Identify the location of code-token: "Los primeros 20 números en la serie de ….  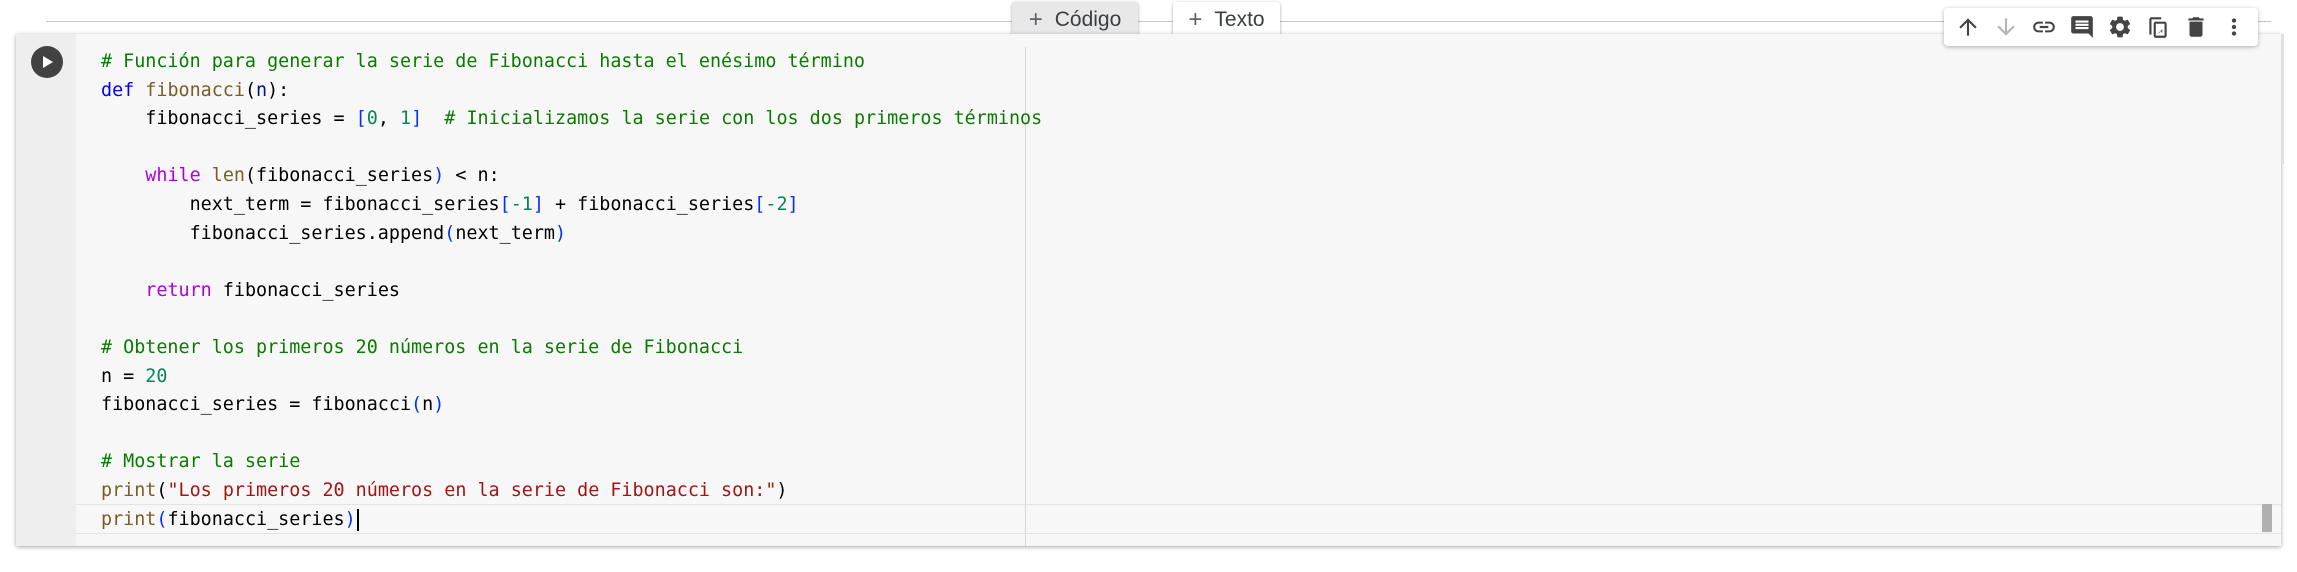
(472, 490).